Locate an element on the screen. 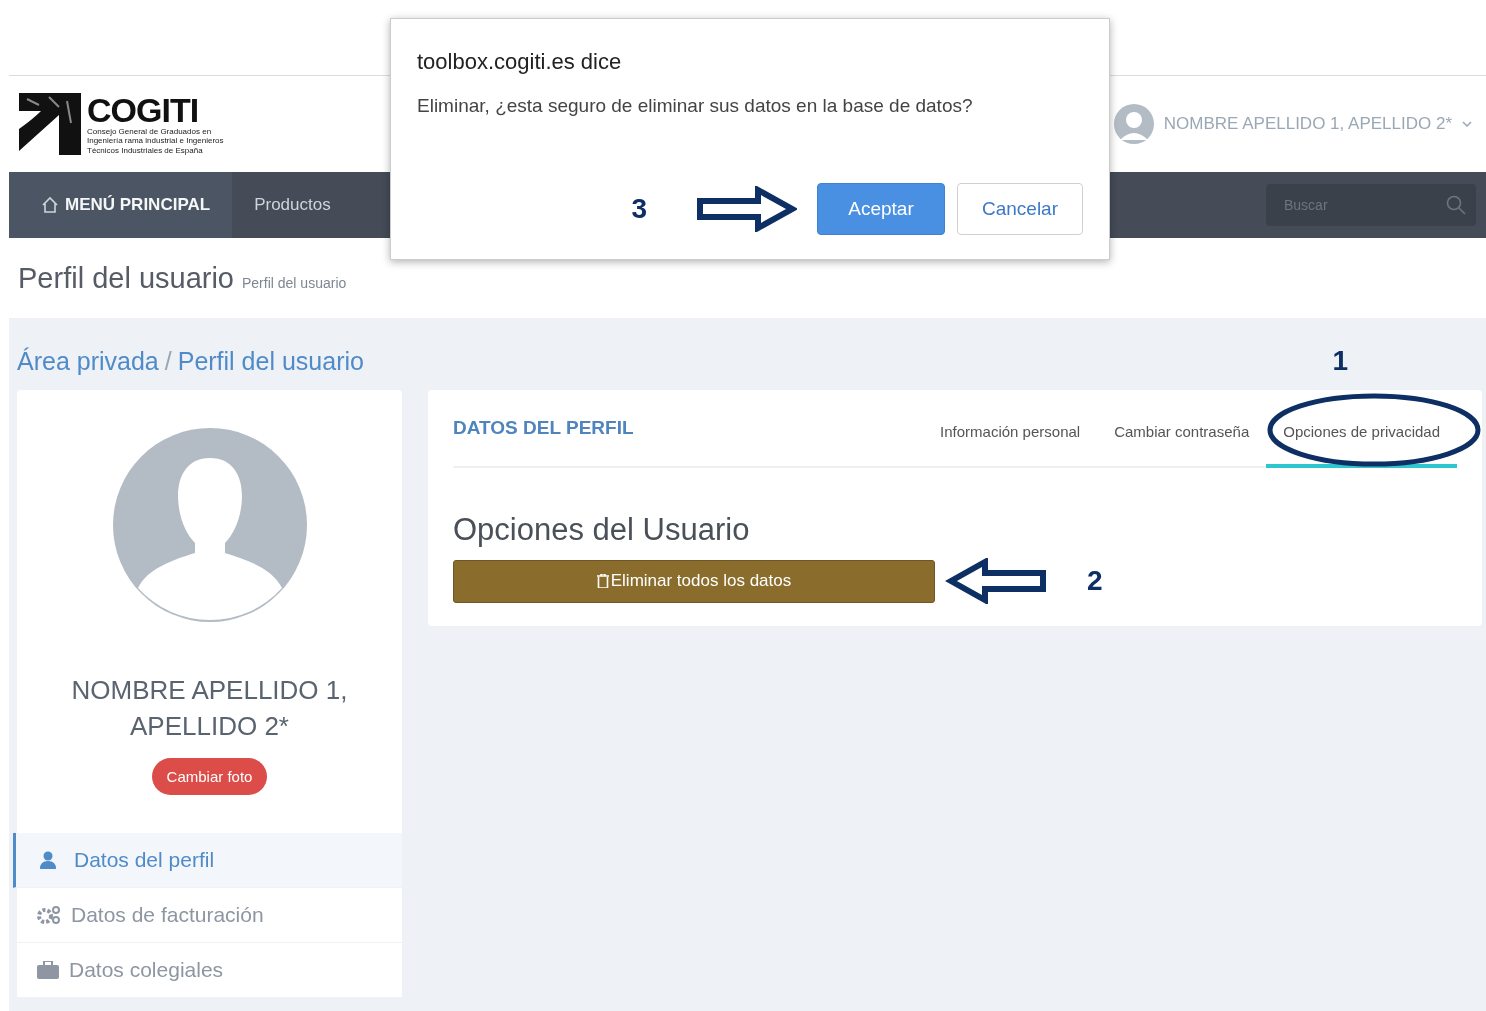  home-icon is located at coordinates (50, 205).